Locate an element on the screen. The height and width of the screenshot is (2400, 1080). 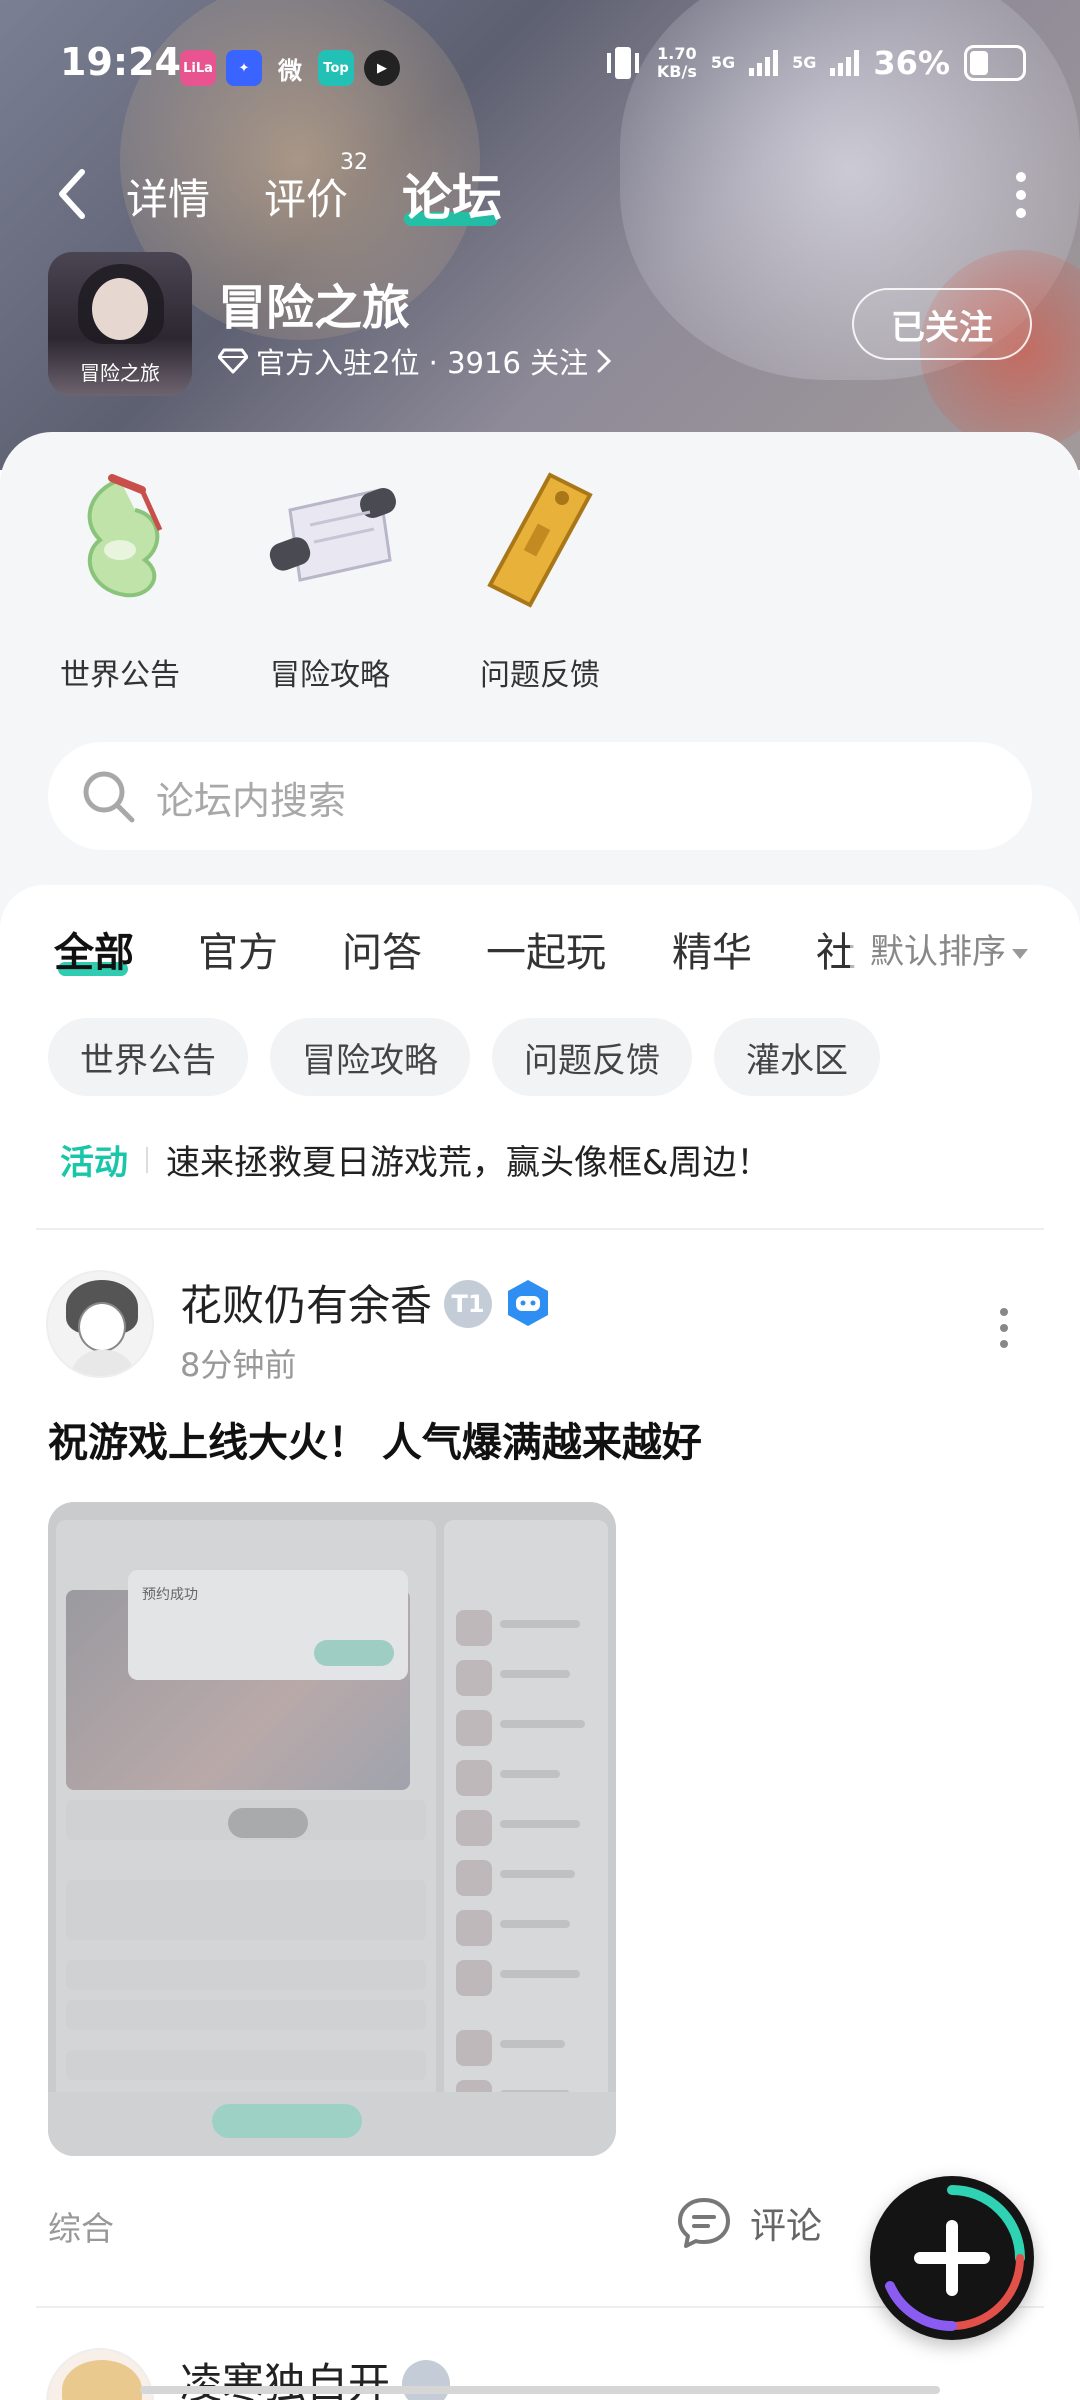
quick-link-guide: 冒险攻略 is located at coordinates (330, 582).